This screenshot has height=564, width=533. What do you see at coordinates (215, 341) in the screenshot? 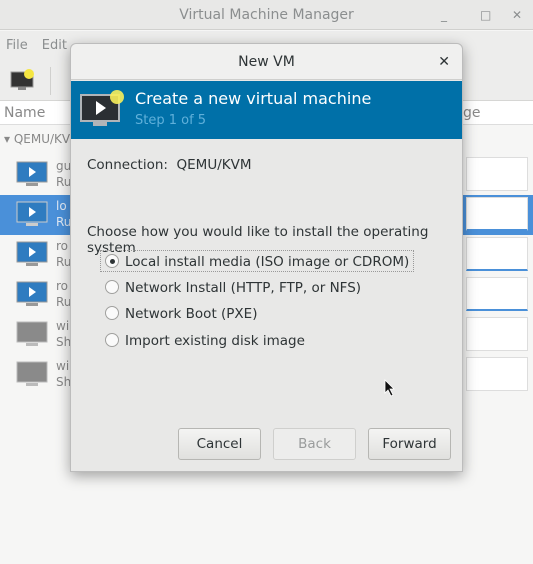
I see `radio-label: Import existing disk image` at bounding box center [215, 341].